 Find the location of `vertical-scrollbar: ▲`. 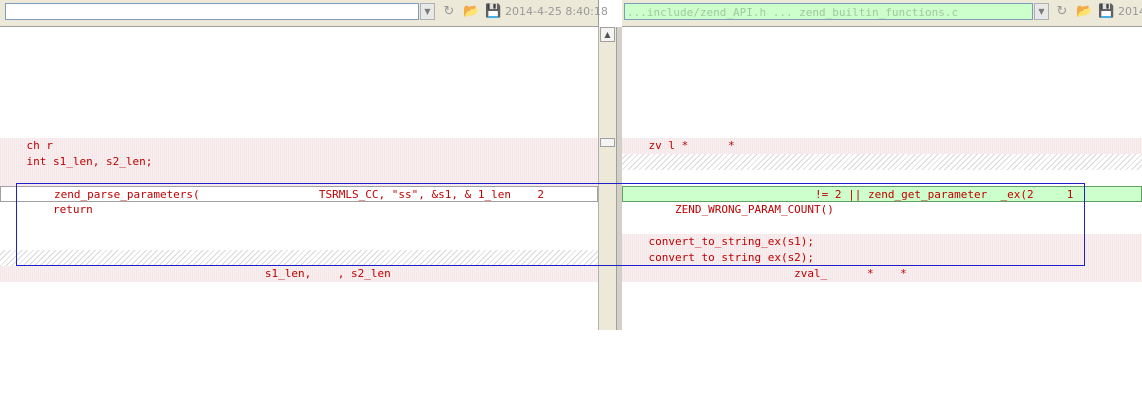

vertical-scrollbar: ▲ is located at coordinates (607, 178).